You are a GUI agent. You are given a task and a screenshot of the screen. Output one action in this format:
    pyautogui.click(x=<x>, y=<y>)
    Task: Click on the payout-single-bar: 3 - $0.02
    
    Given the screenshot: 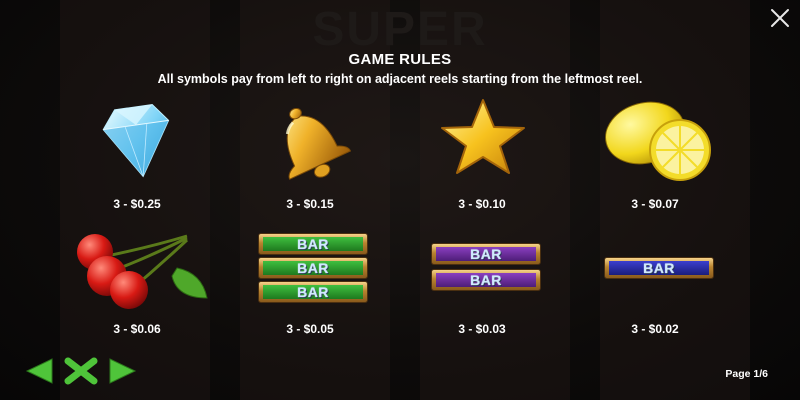 What is the action you would take?
    pyautogui.click(x=655, y=329)
    